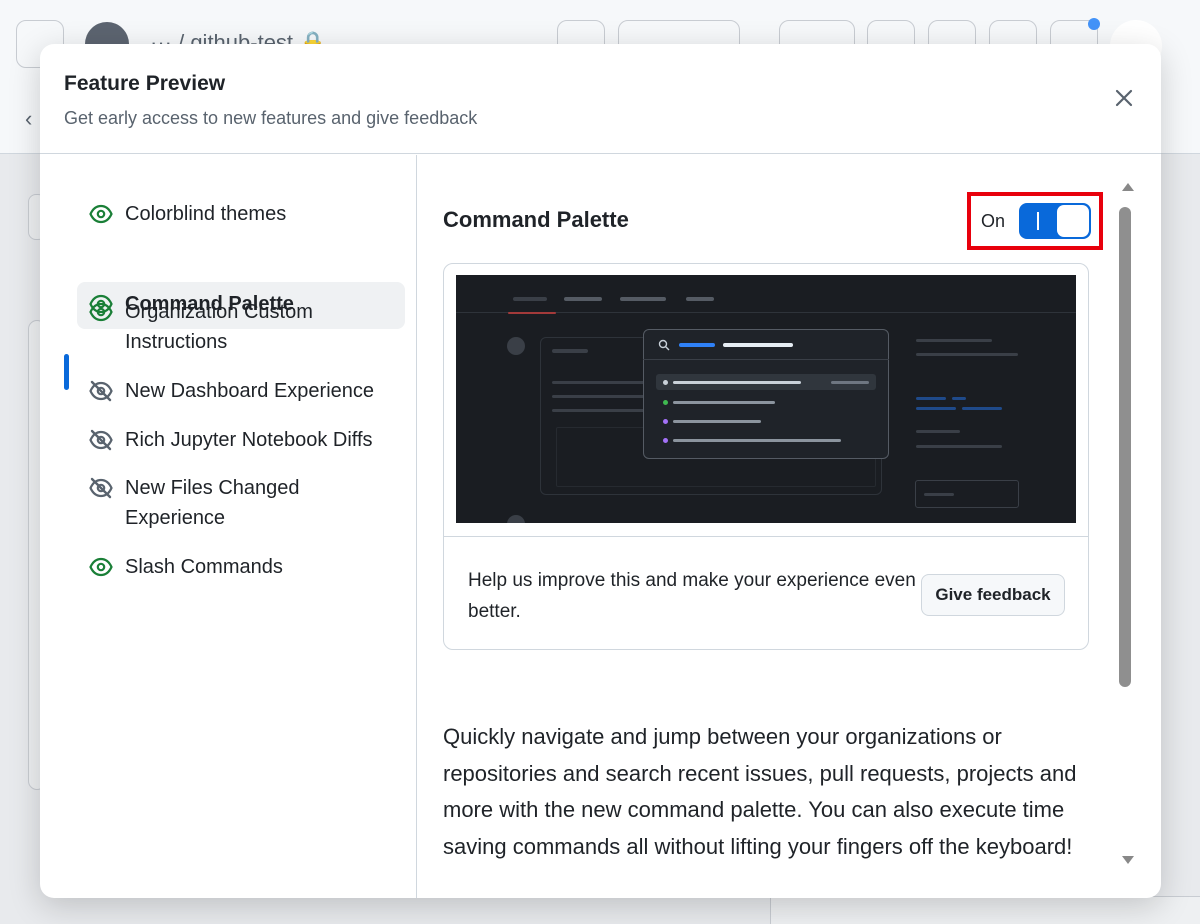 This screenshot has height=924, width=1200. I want to click on scroll-down-arrow-icon, so click(1128, 860).